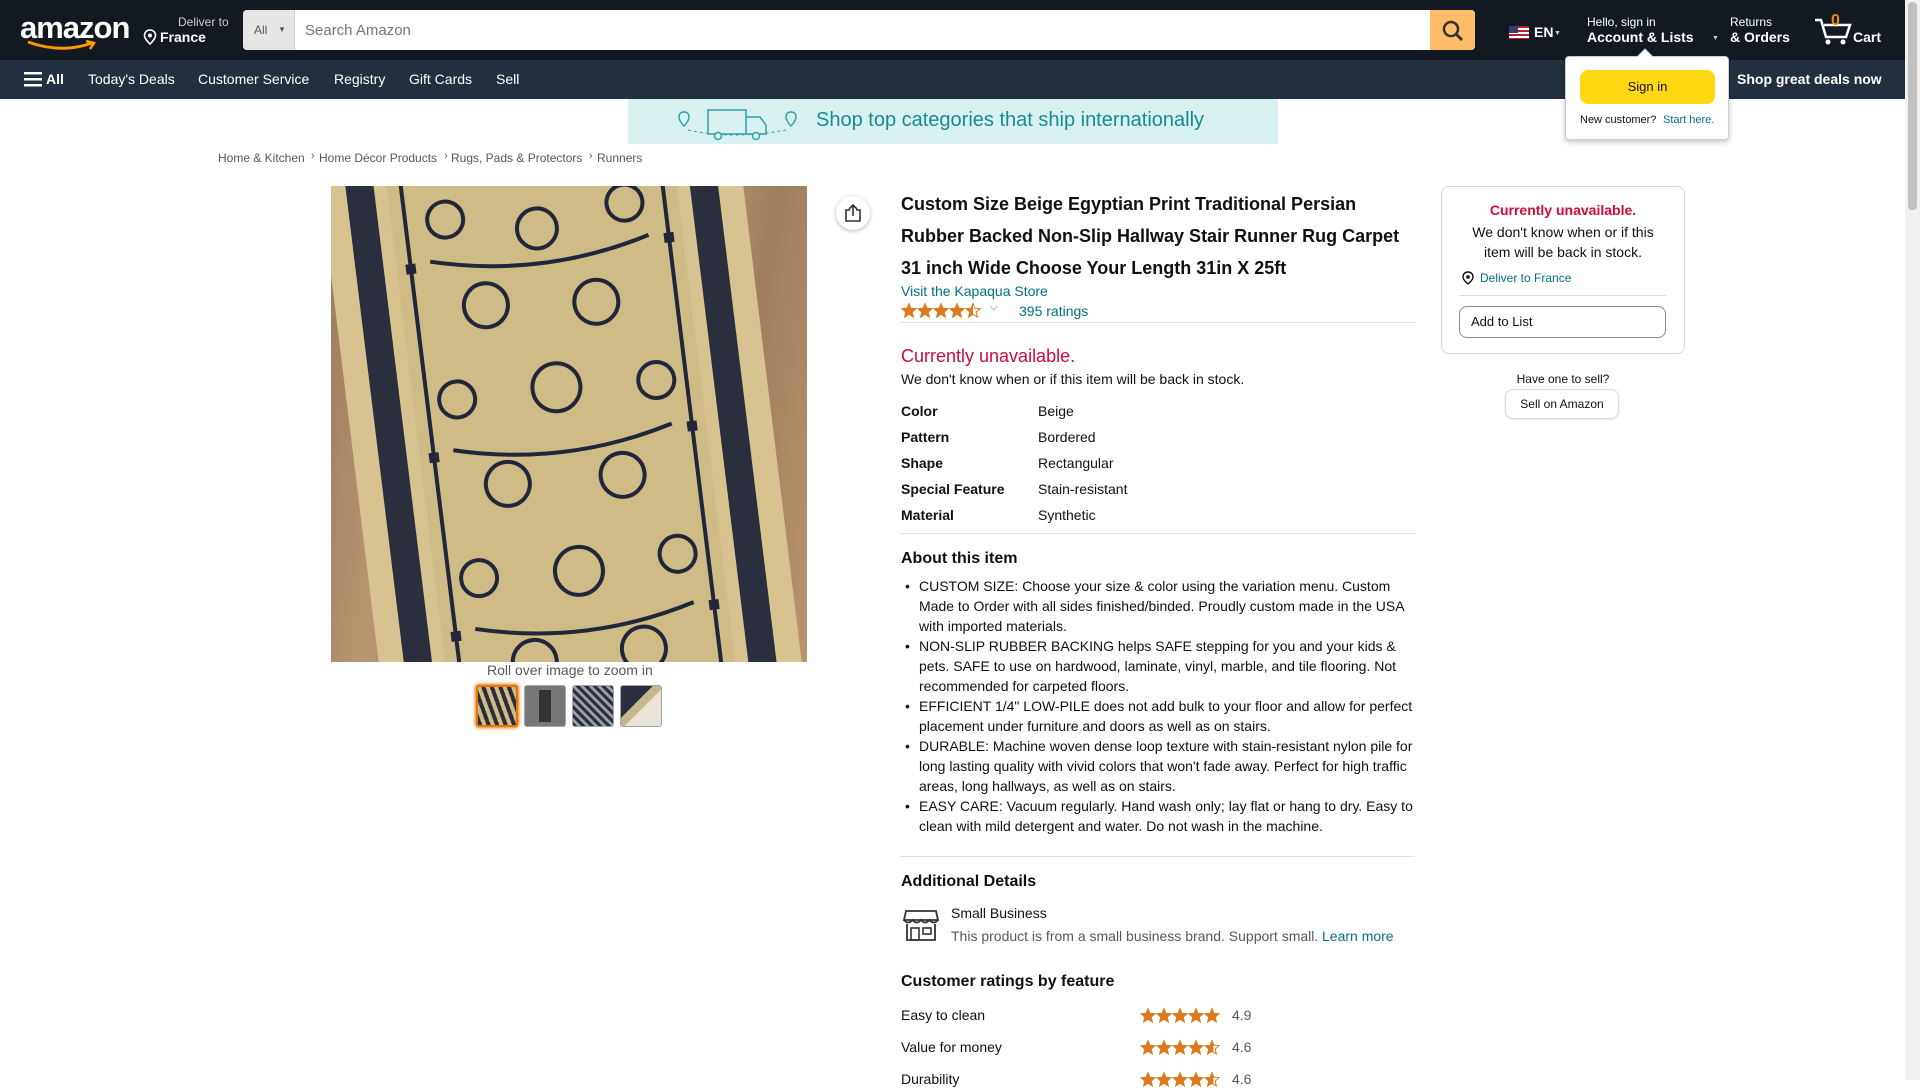 The height and width of the screenshot is (1088, 1920). What do you see at coordinates (1912, 106) in the screenshot?
I see `scrollbar-thumb` at bounding box center [1912, 106].